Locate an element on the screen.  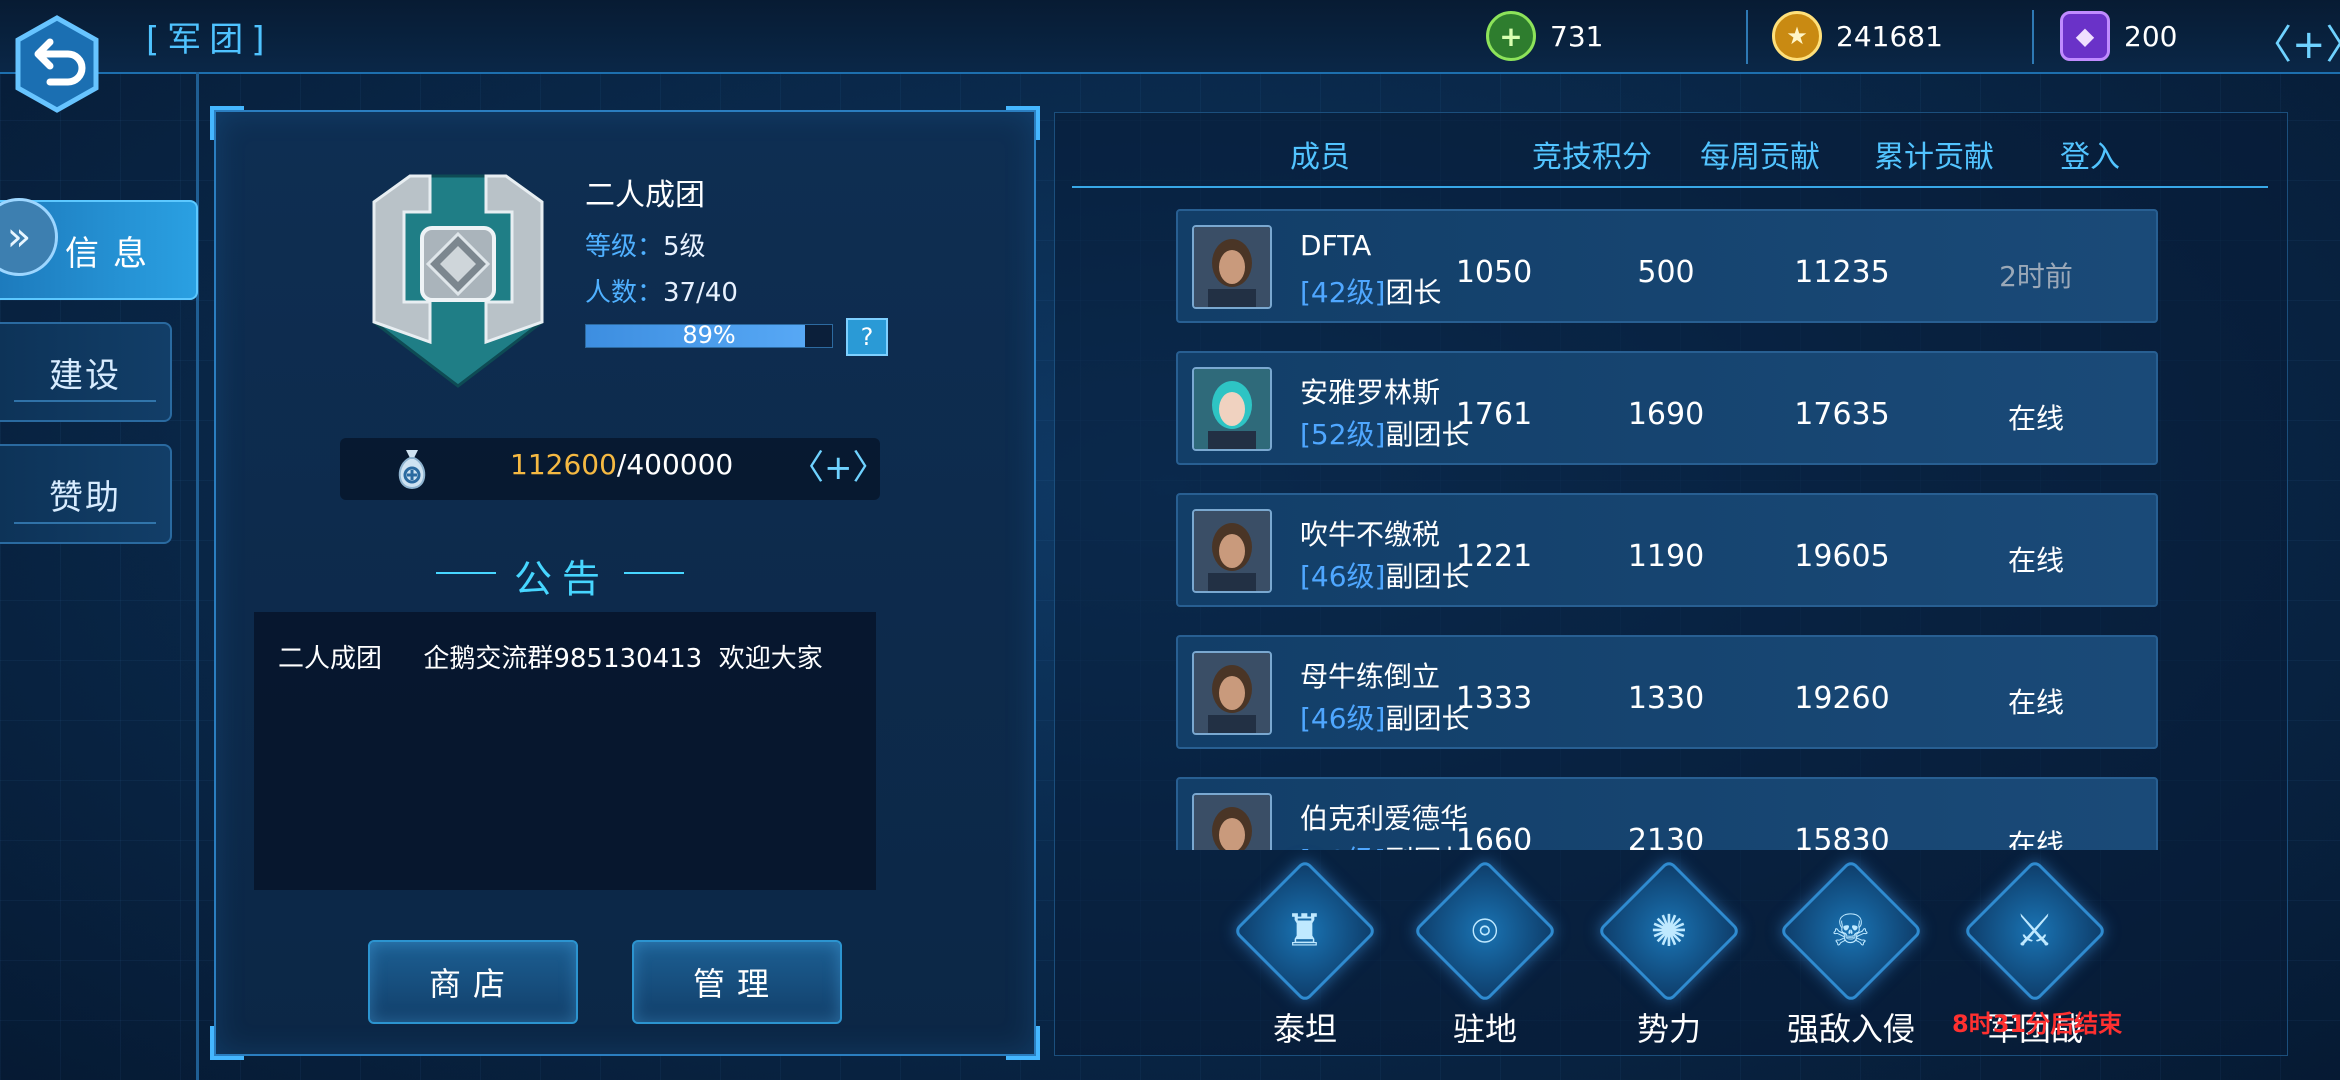
column-header-arena: 竞技积分 is located at coordinates (1592, 157).